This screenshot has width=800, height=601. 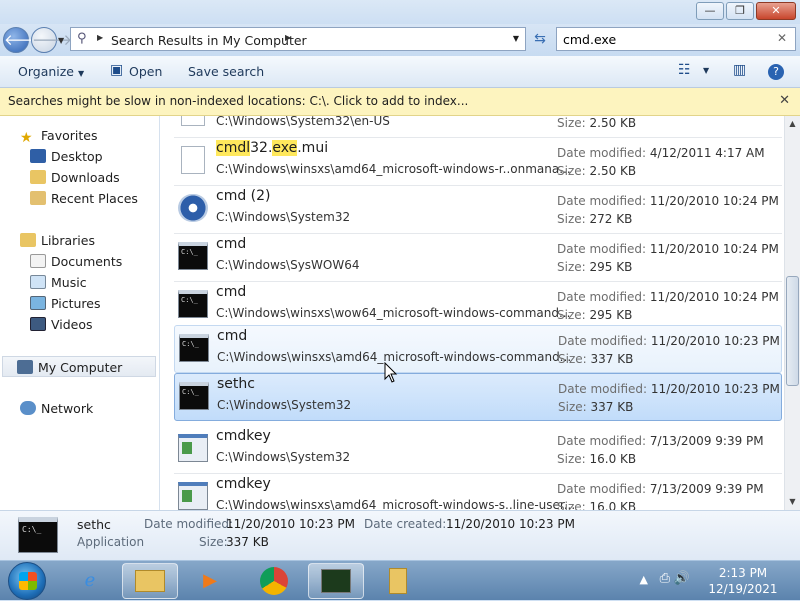 What do you see at coordinates (644, 579) in the screenshot?
I see `show-hidden-icons-icon: ▲` at bounding box center [644, 579].